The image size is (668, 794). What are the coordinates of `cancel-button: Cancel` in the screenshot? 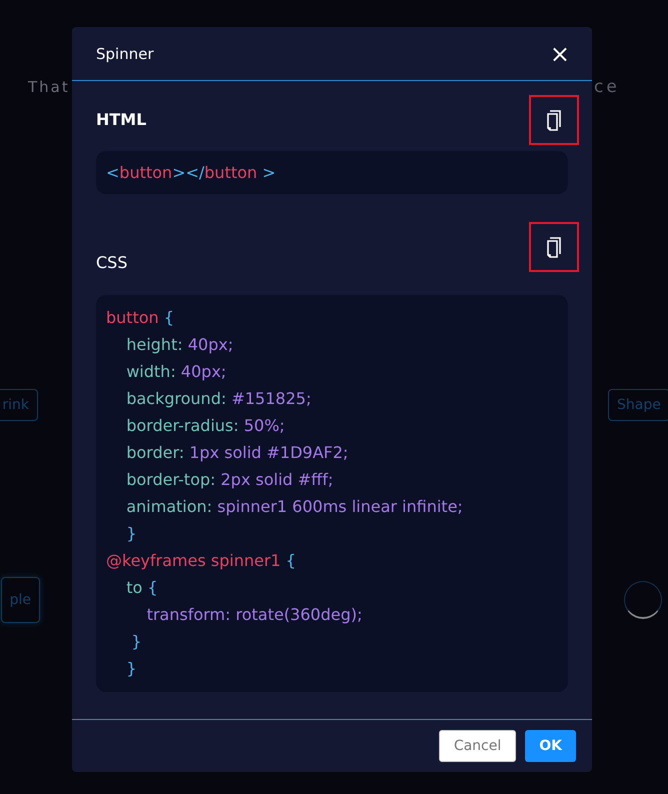 It's located at (477, 746).